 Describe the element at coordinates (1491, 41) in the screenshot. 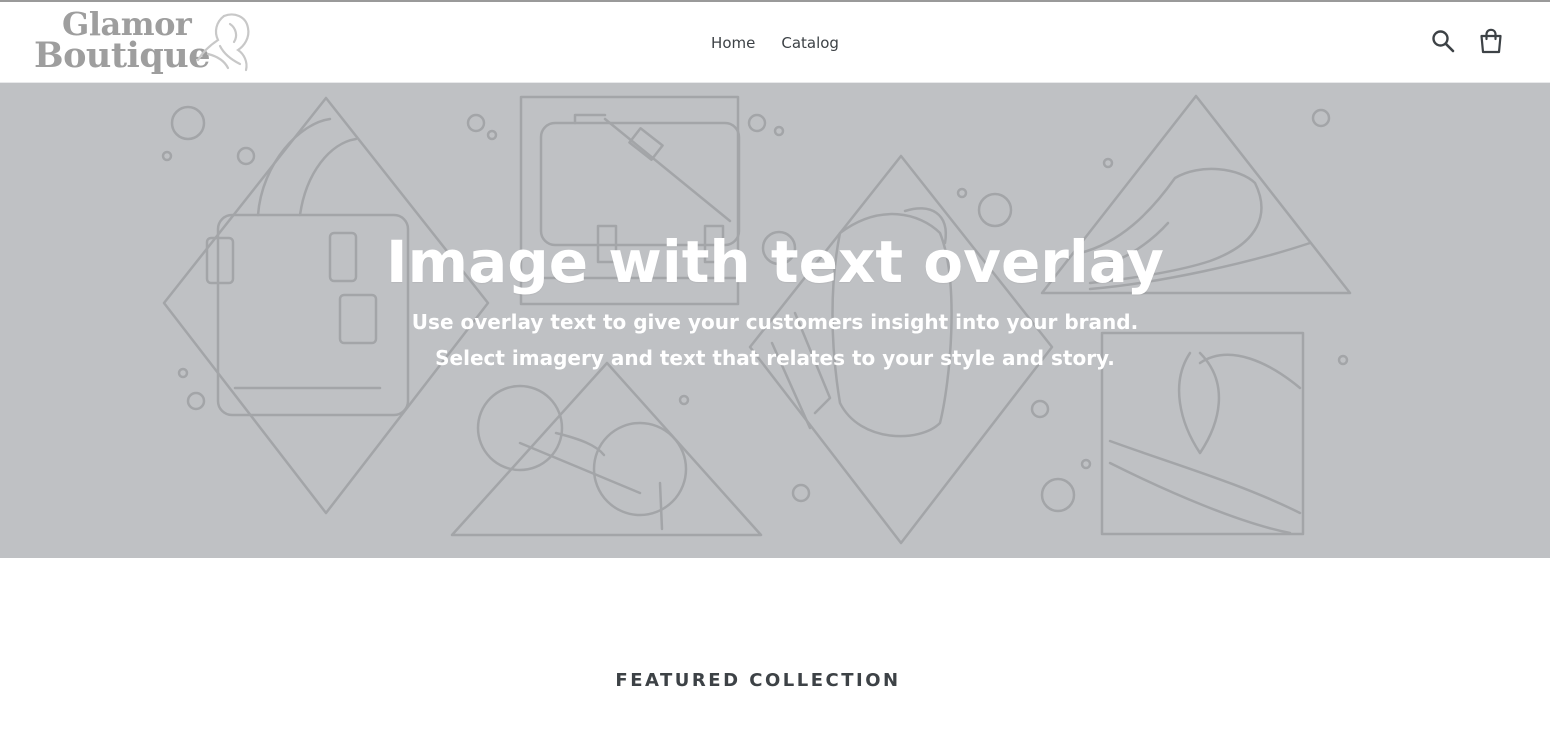

I see `cart-icon` at that location.